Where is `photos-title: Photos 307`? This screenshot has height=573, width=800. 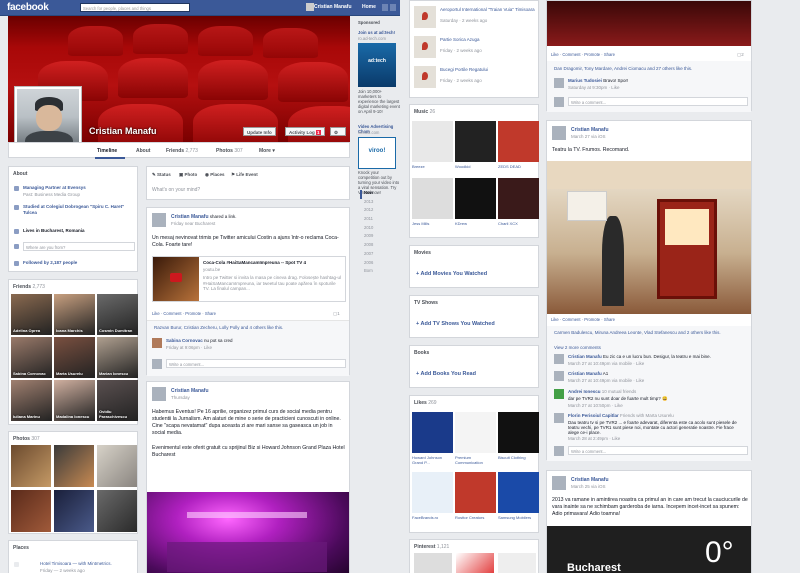 photos-title: Photos 307 is located at coordinates (26, 439).